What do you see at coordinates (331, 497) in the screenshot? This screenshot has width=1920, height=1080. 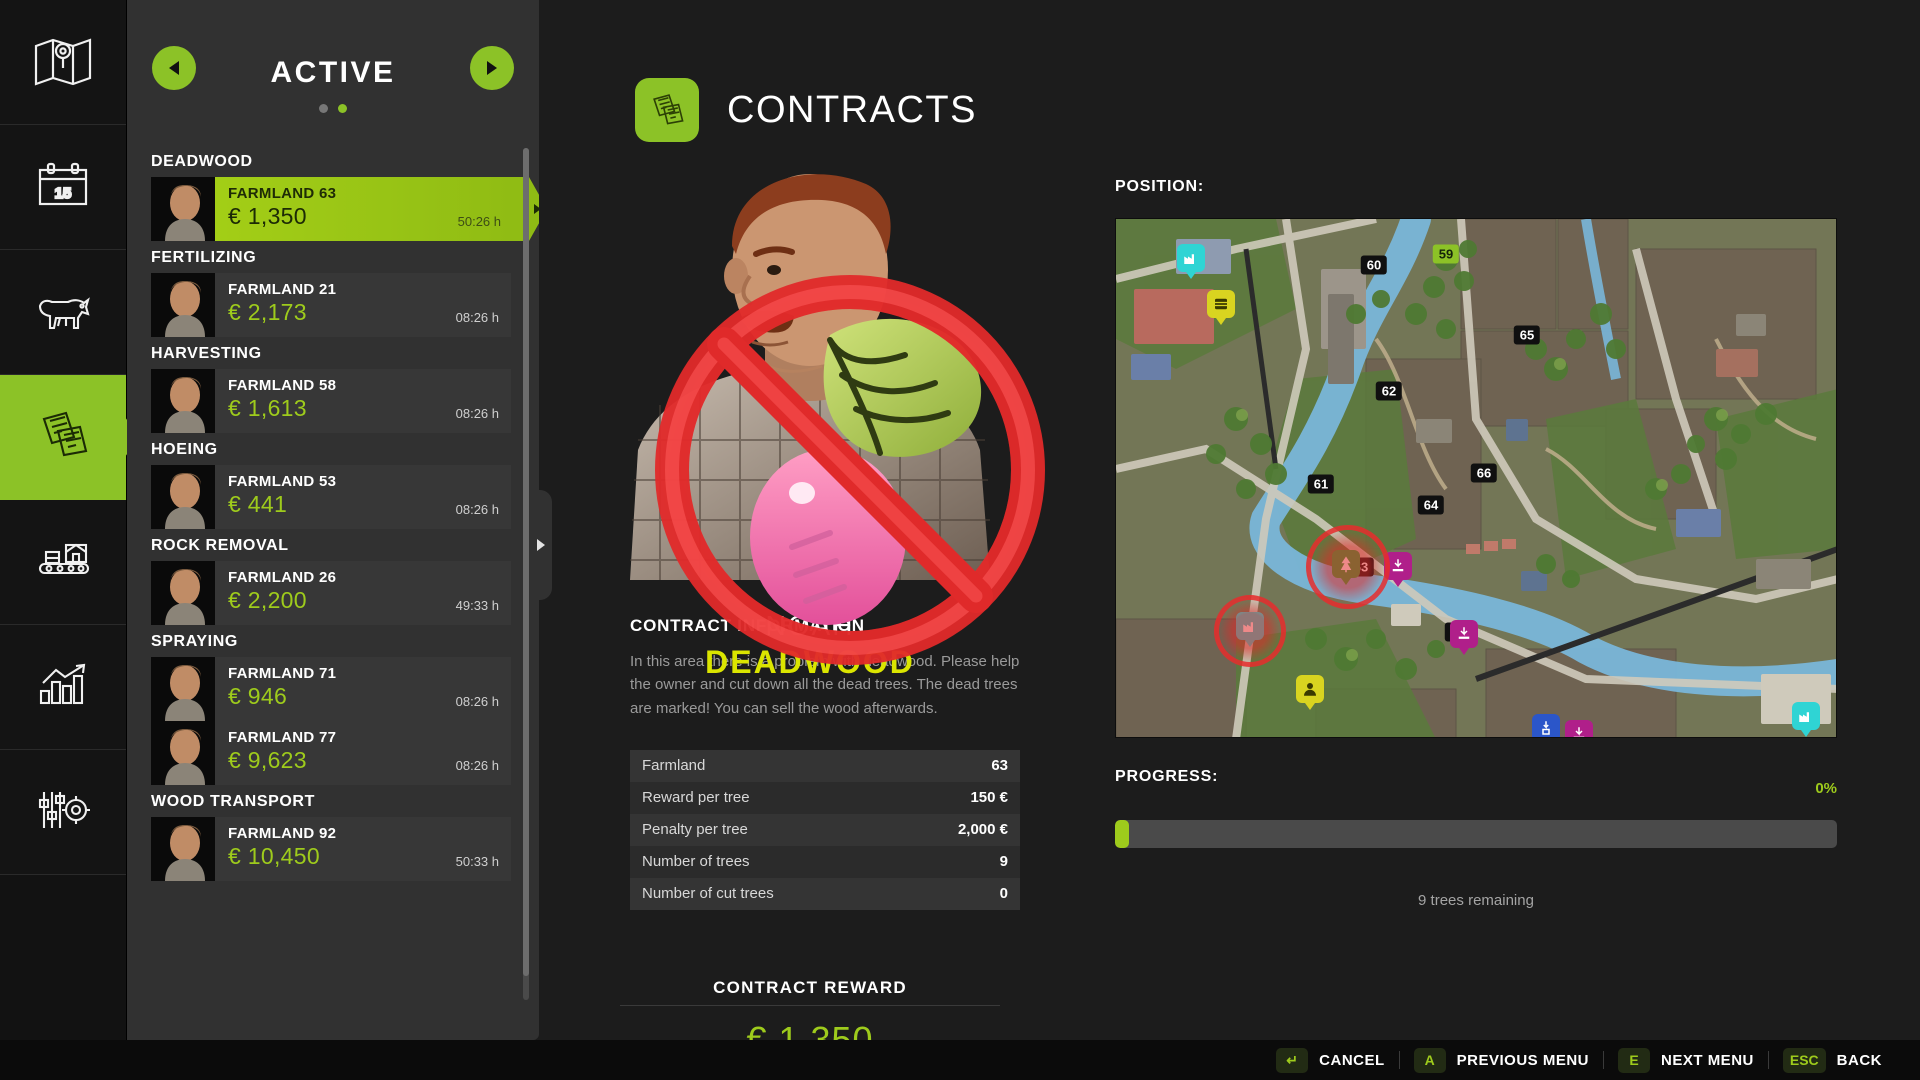 I see `contract-list-item: FARMLAND 53 € 441 08:26 h` at bounding box center [331, 497].